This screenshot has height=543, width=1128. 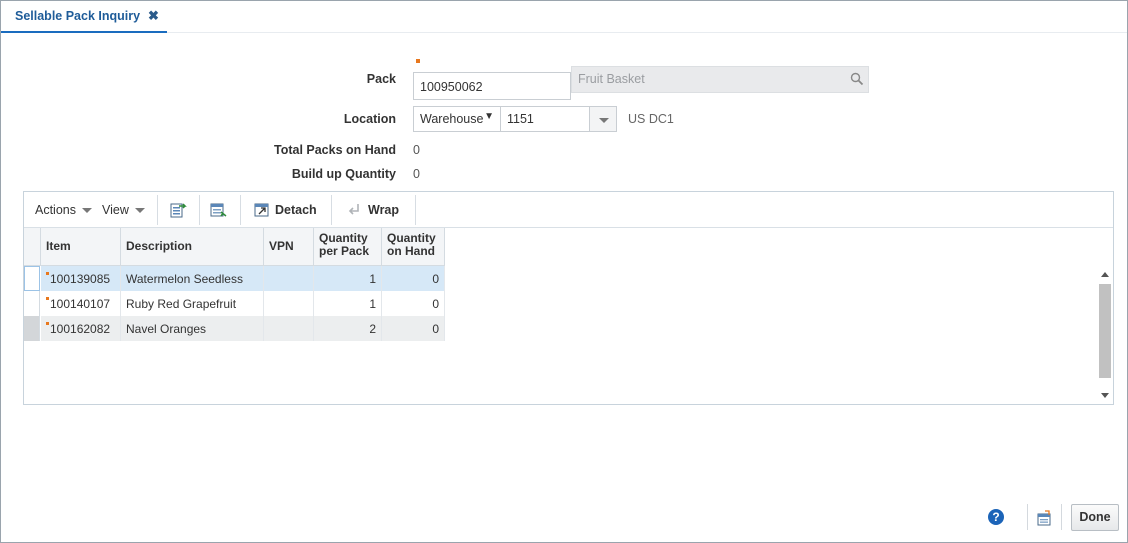 I want to click on actions-menu: Actions, so click(x=63, y=210).